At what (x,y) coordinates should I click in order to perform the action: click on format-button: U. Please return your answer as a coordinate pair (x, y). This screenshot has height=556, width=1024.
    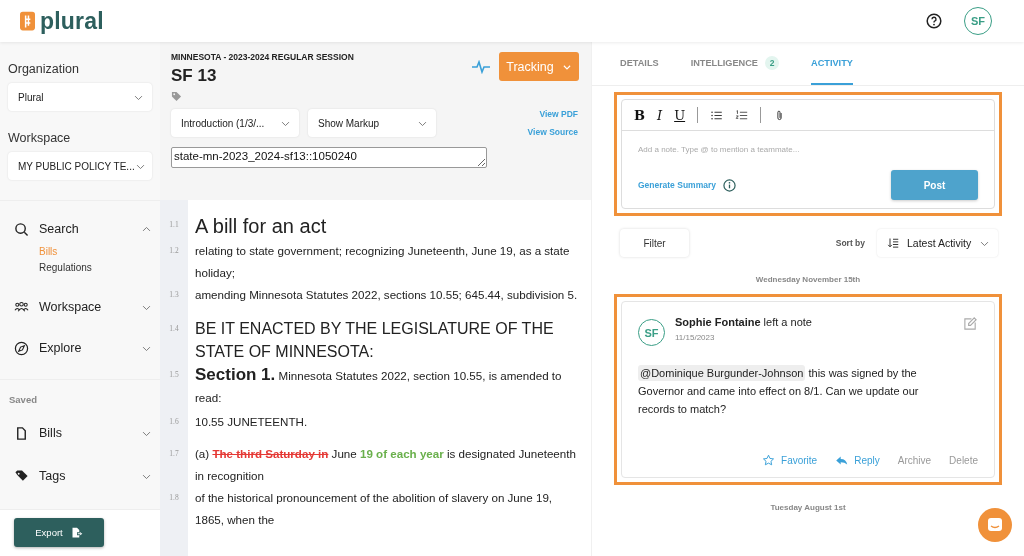
    Looking at the image, I should click on (680, 115).